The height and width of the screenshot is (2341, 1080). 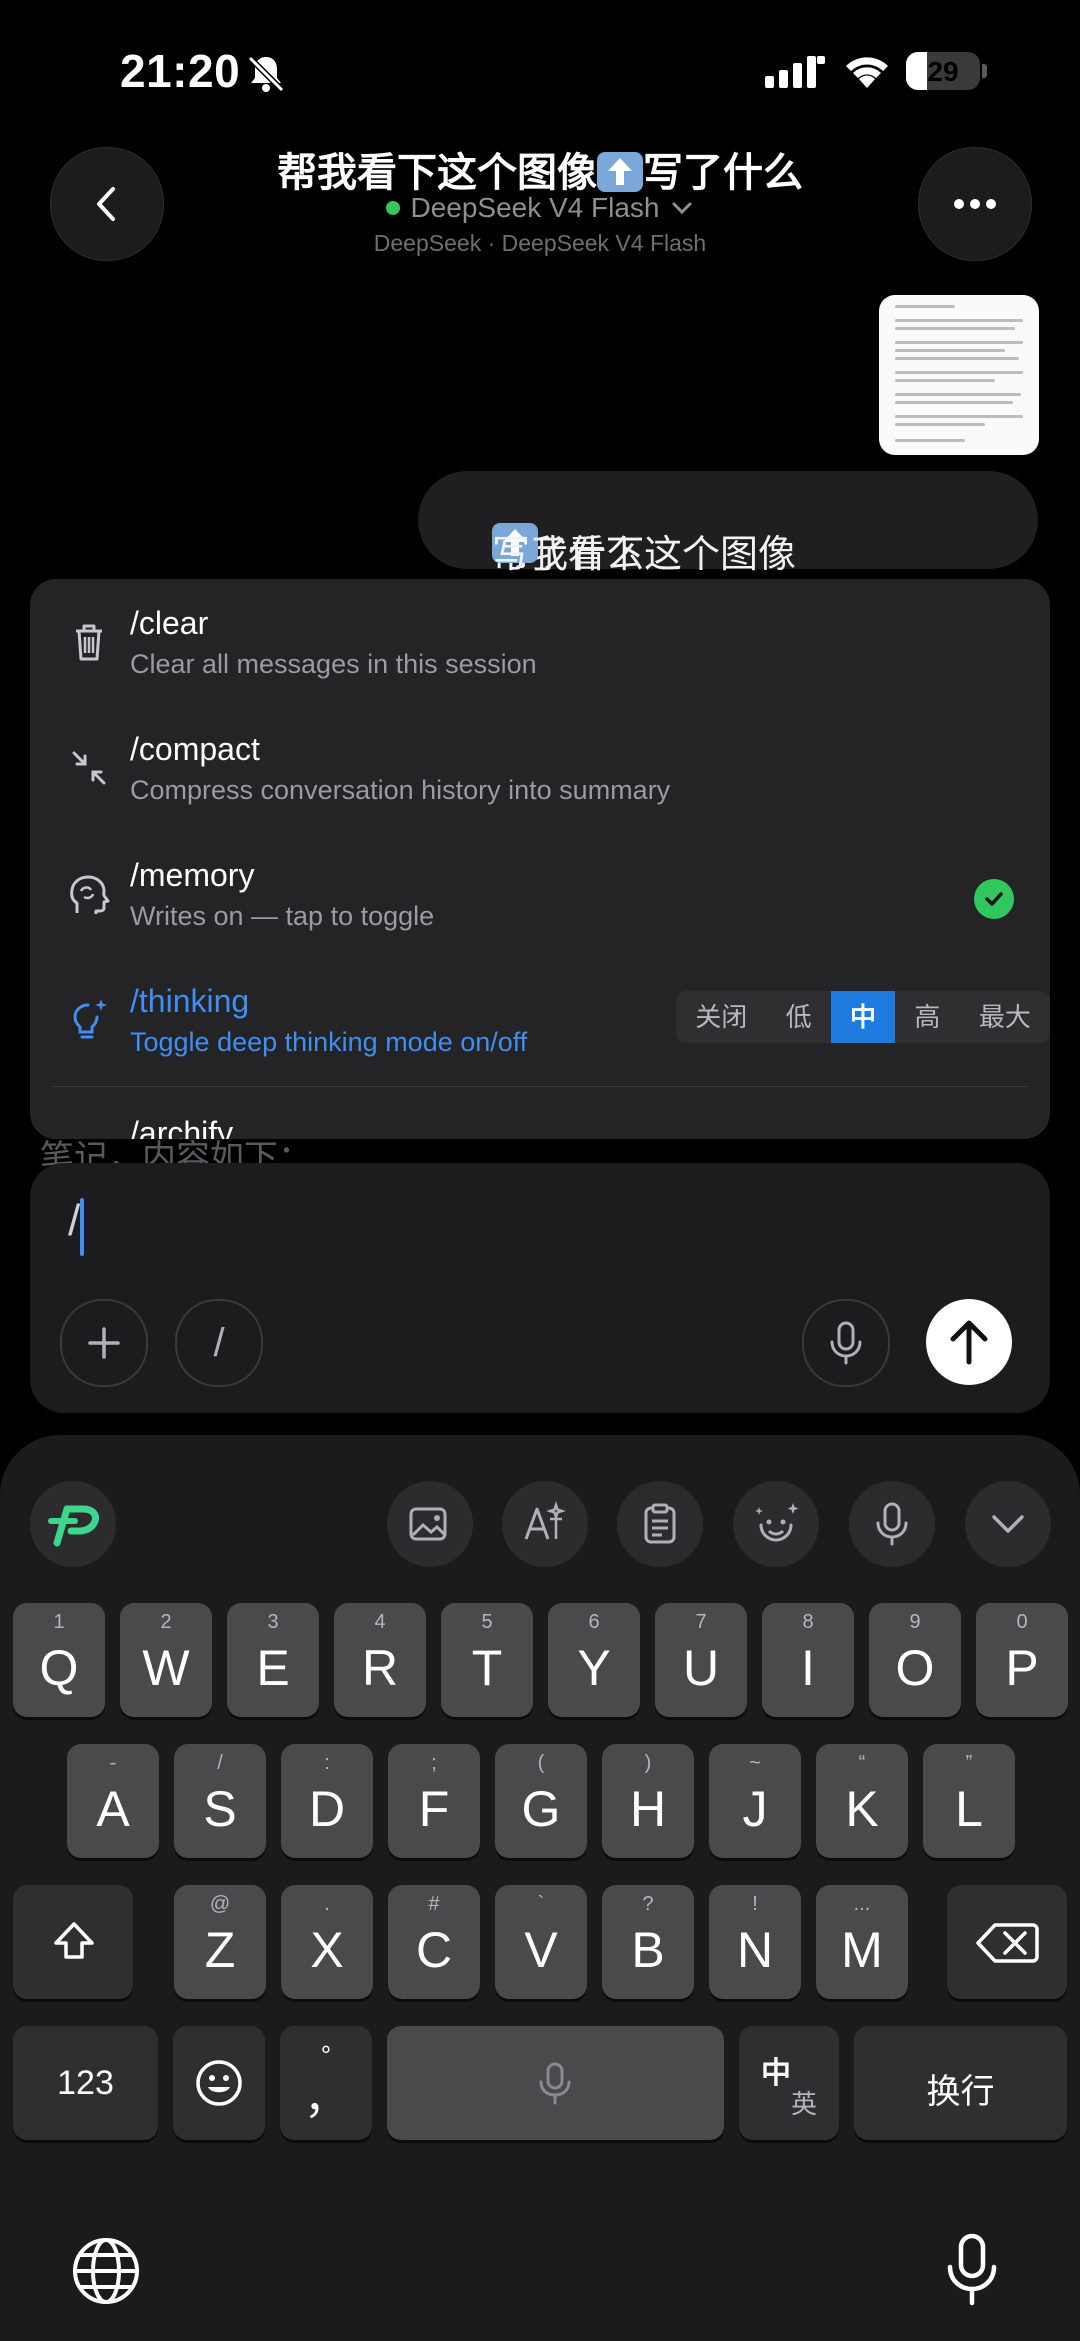 I want to click on key-g: (G, so click(x=541, y=1801).